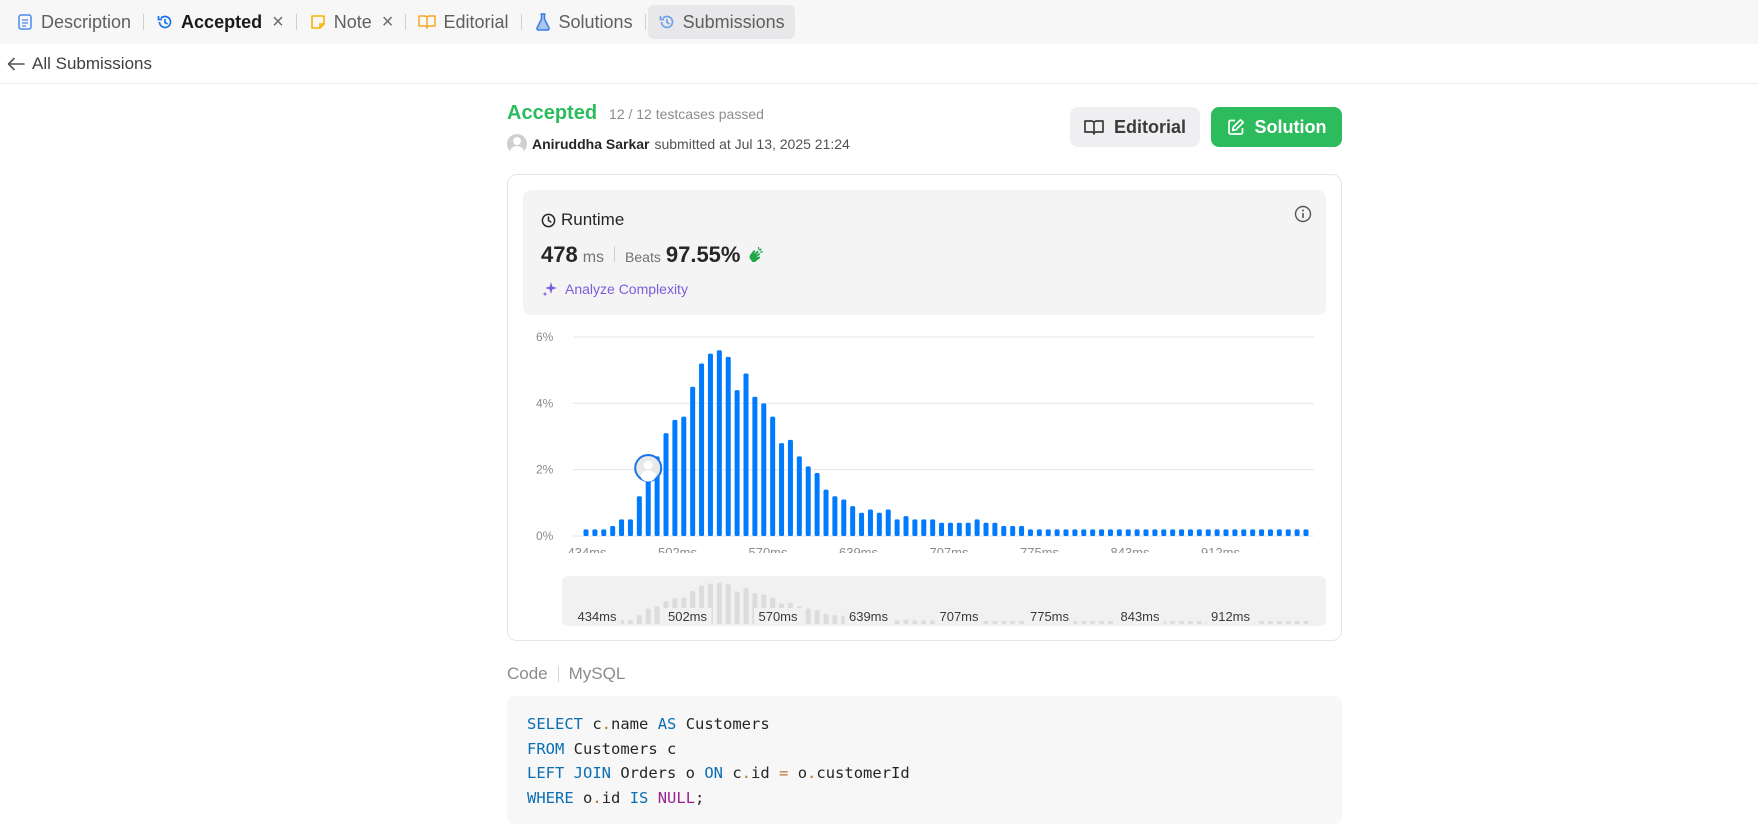 The width and height of the screenshot is (1758, 824). What do you see at coordinates (721, 22) in the screenshot?
I see `tab-submissions: Submissions` at bounding box center [721, 22].